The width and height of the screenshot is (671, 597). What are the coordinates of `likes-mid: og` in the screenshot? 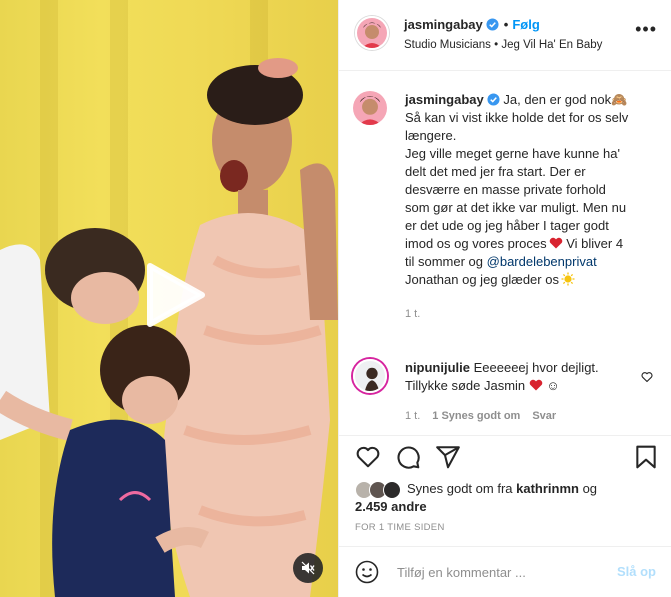 It's located at (588, 488).